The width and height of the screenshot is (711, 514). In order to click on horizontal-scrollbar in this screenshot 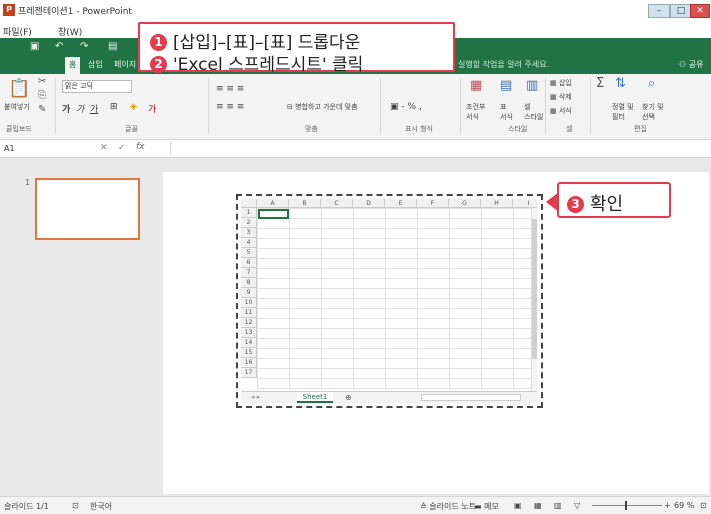, I will do `click(471, 397)`.